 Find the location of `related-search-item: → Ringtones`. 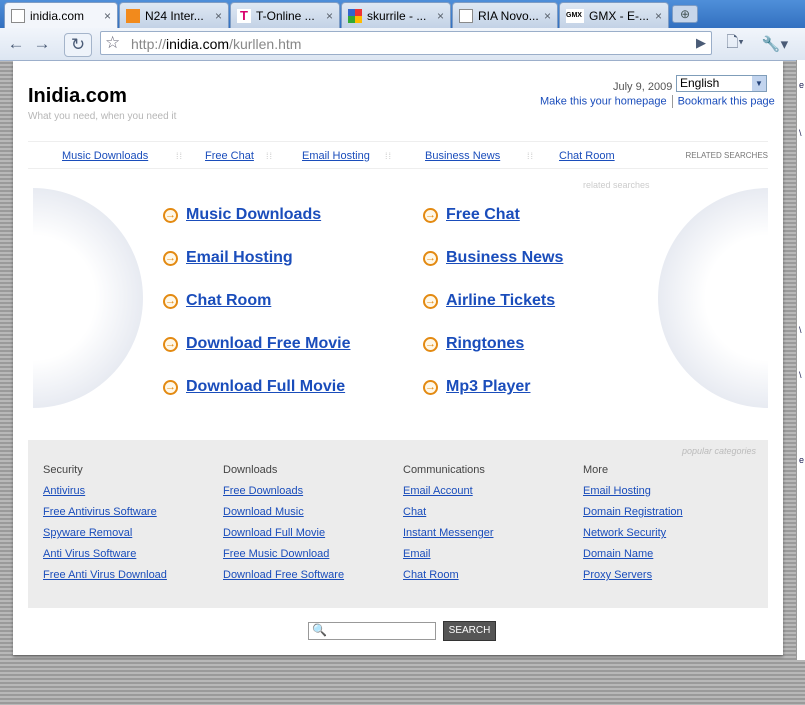

related-search-item: → Ringtones is located at coordinates (473, 344).